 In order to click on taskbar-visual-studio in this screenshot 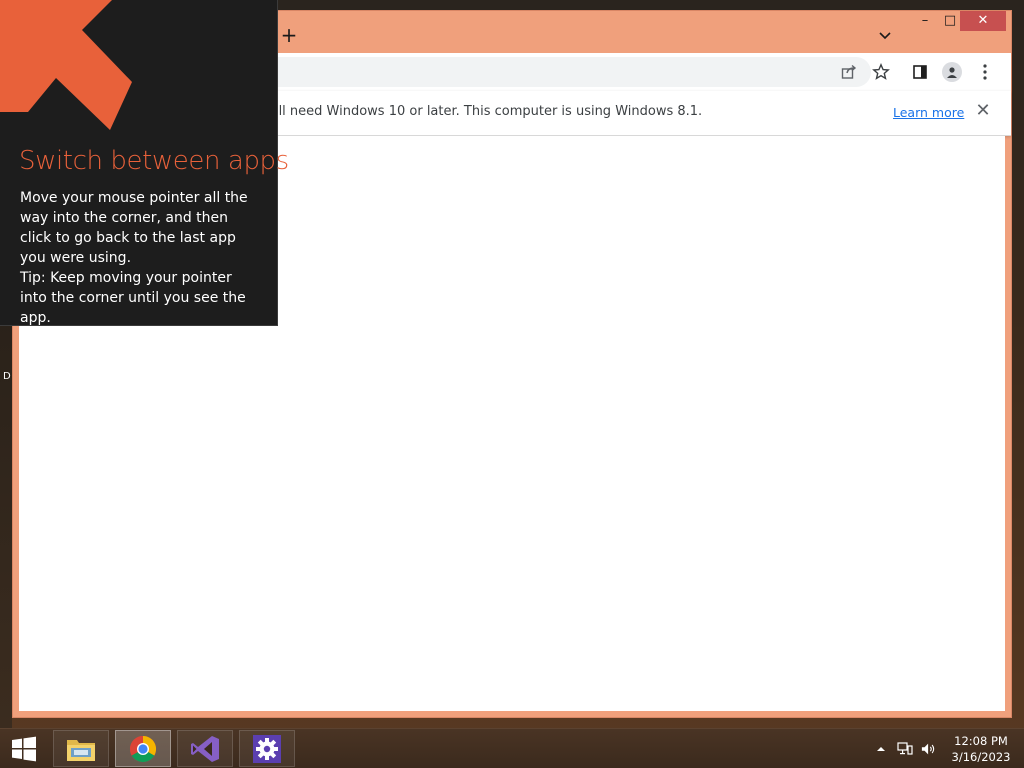, I will do `click(205, 748)`.